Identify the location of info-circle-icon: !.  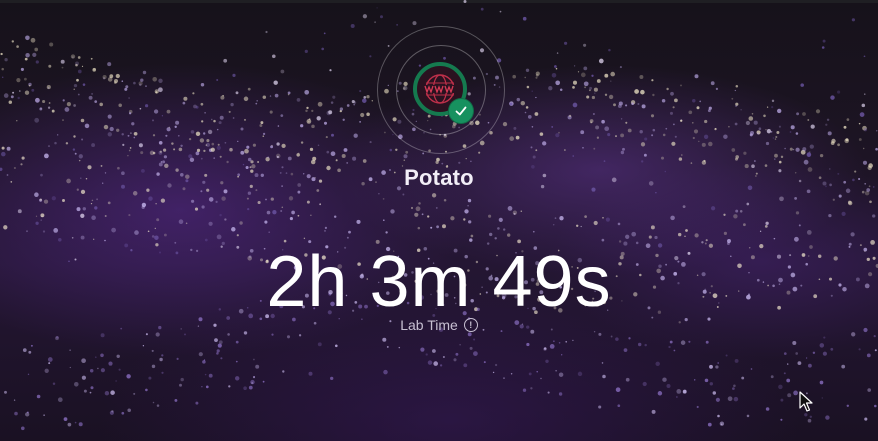
(470, 325).